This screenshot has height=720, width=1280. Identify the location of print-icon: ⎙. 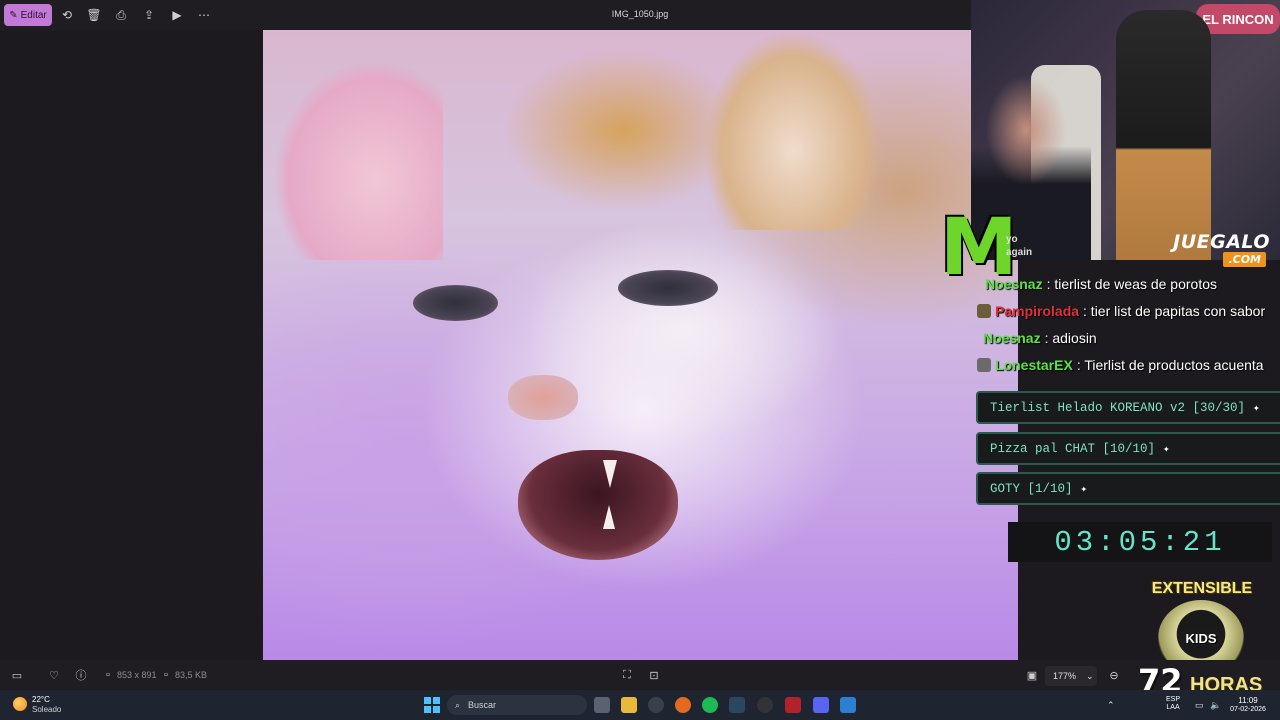
(121, 15).